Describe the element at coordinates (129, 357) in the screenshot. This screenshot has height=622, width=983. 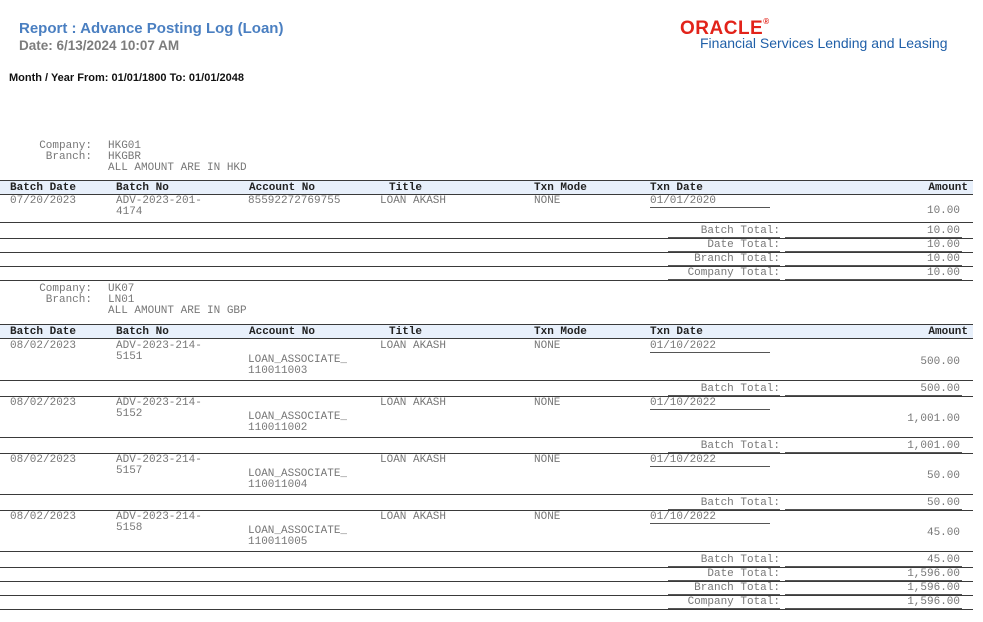
I see `batch-no: 5151` at that location.